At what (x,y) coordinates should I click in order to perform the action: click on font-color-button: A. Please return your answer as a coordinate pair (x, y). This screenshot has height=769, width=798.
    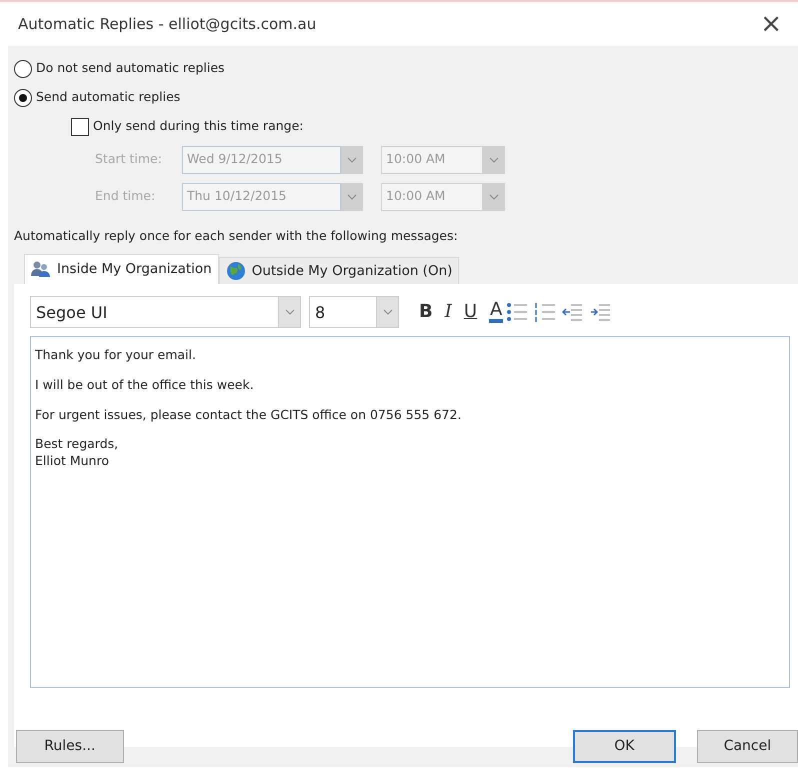
    Looking at the image, I should click on (496, 311).